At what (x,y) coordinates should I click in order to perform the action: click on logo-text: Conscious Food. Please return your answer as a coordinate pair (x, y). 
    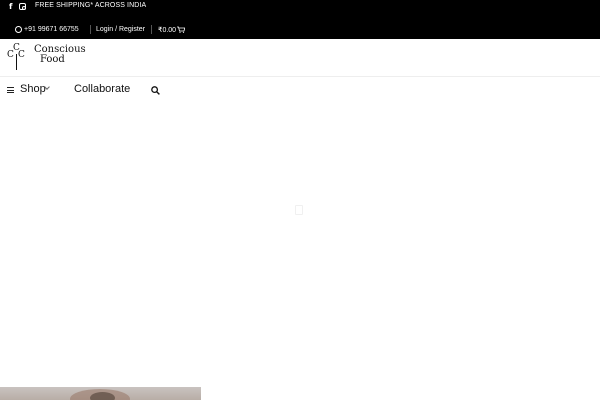
    Looking at the image, I should click on (60, 55).